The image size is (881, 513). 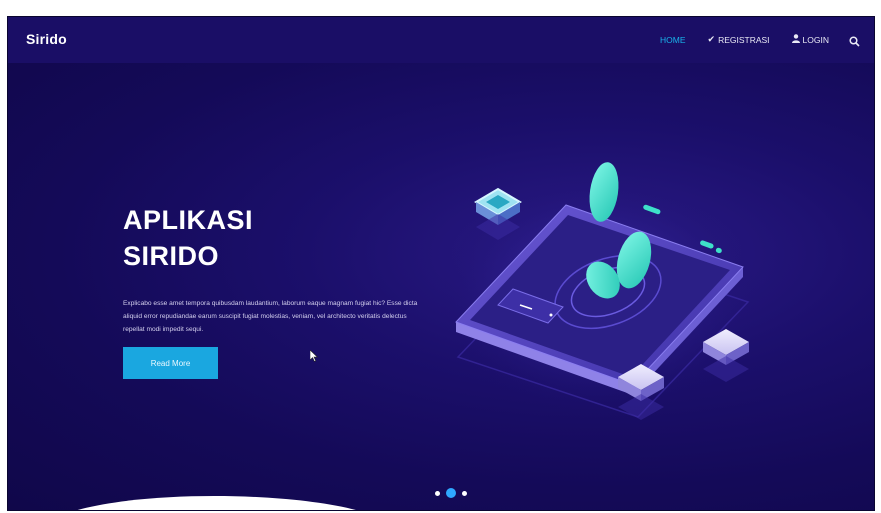 I want to click on nav-registrasi: ✔ REGISTRASI, so click(x=739, y=39).